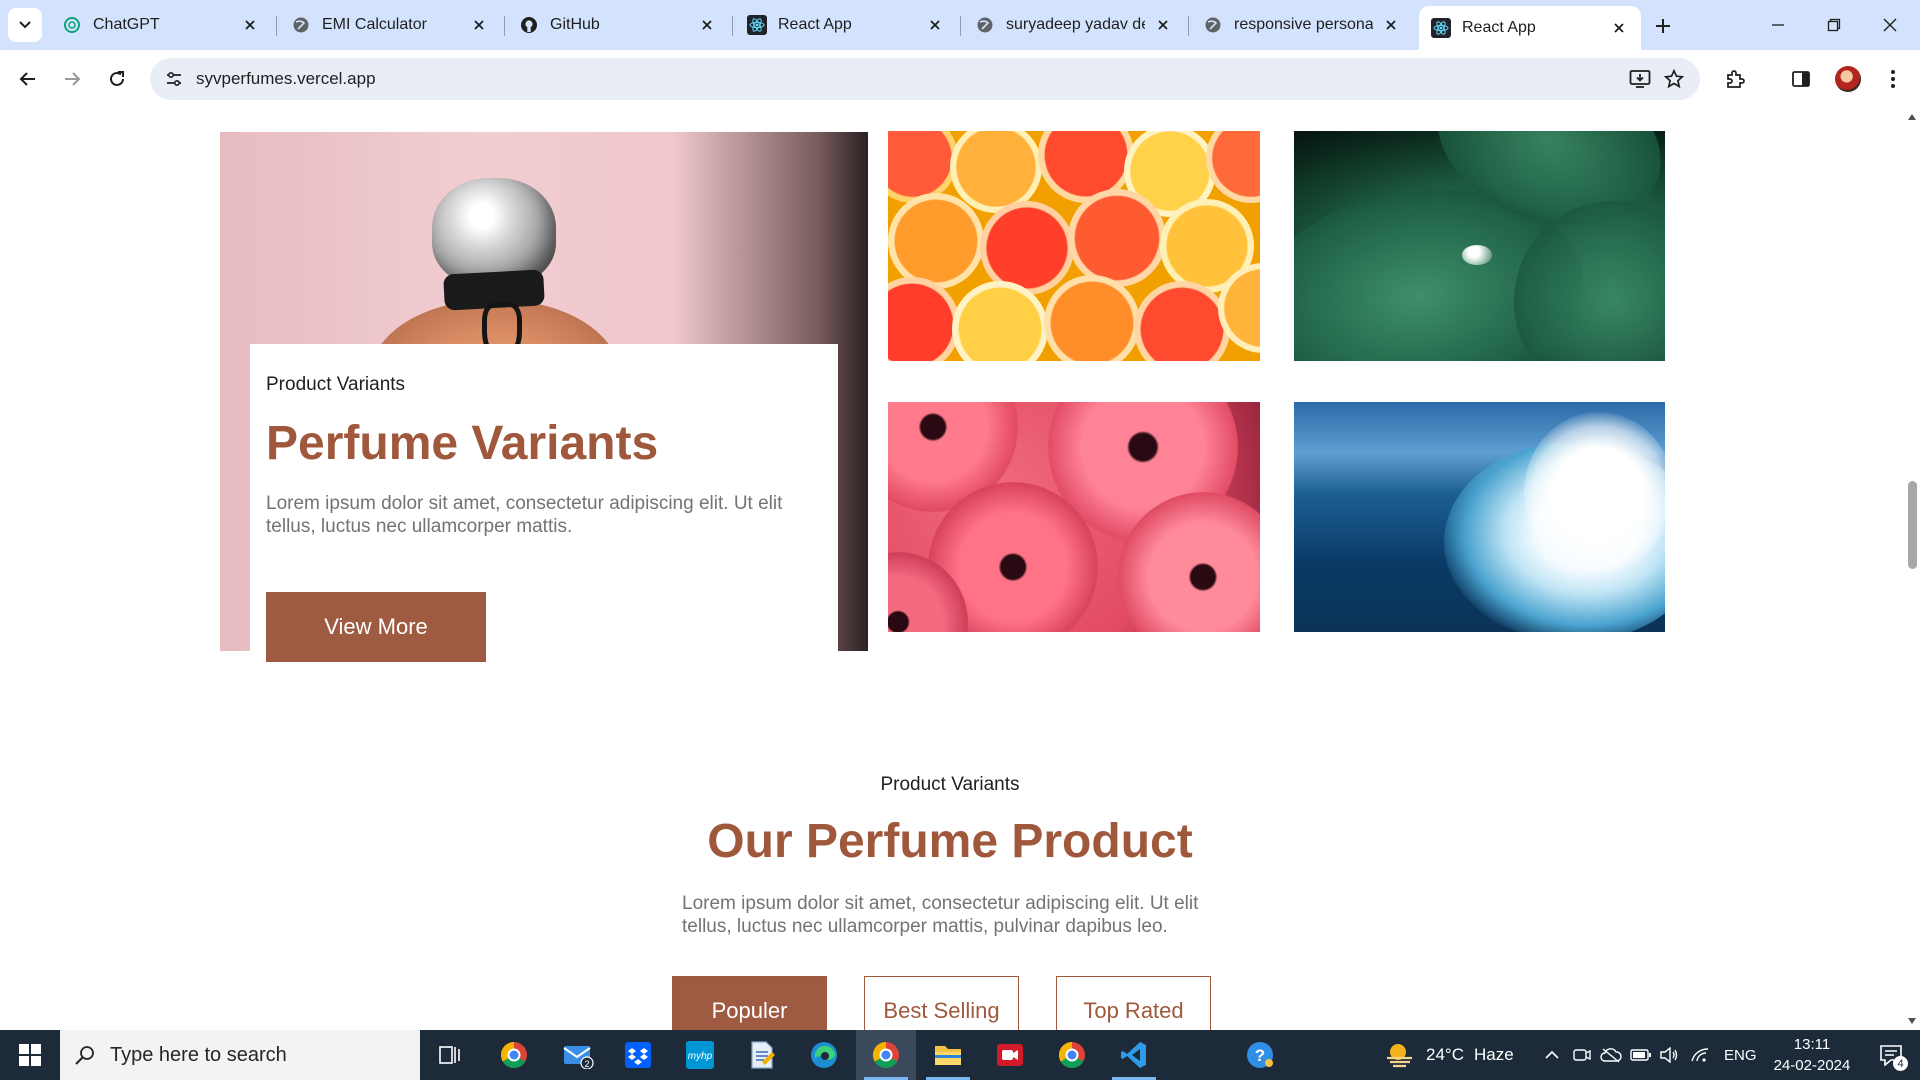 Image resolution: width=1920 pixels, height=1080 pixels. I want to click on task-view-button, so click(450, 1055).